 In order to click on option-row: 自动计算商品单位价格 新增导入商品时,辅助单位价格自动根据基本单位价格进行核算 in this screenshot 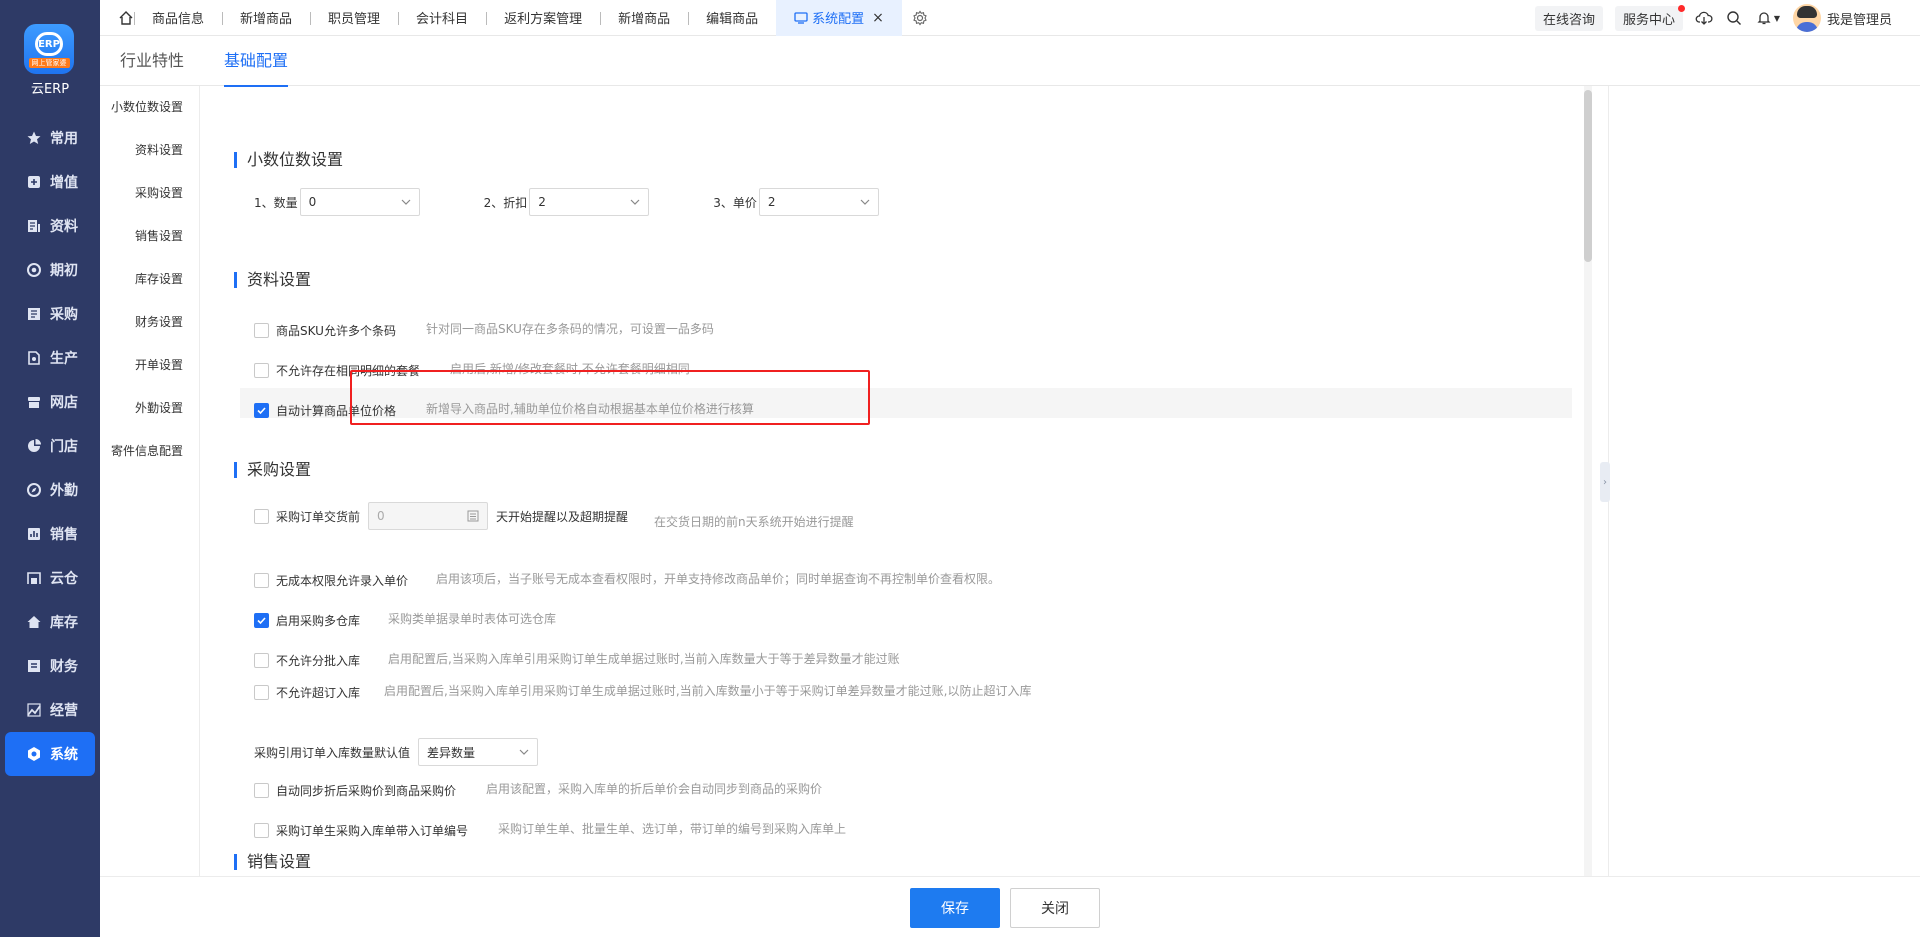, I will do `click(504, 410)`.